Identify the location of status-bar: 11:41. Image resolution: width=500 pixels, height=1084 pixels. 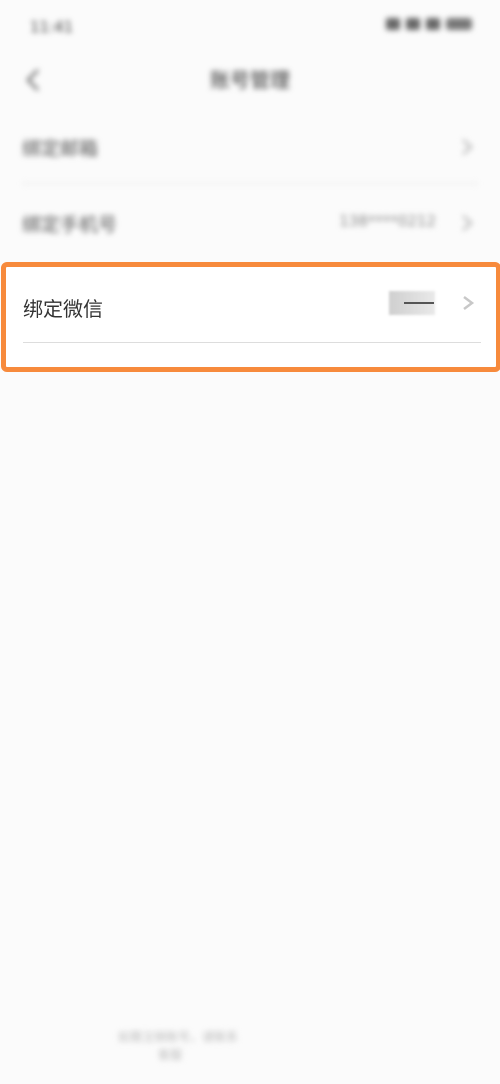
(250, 28).